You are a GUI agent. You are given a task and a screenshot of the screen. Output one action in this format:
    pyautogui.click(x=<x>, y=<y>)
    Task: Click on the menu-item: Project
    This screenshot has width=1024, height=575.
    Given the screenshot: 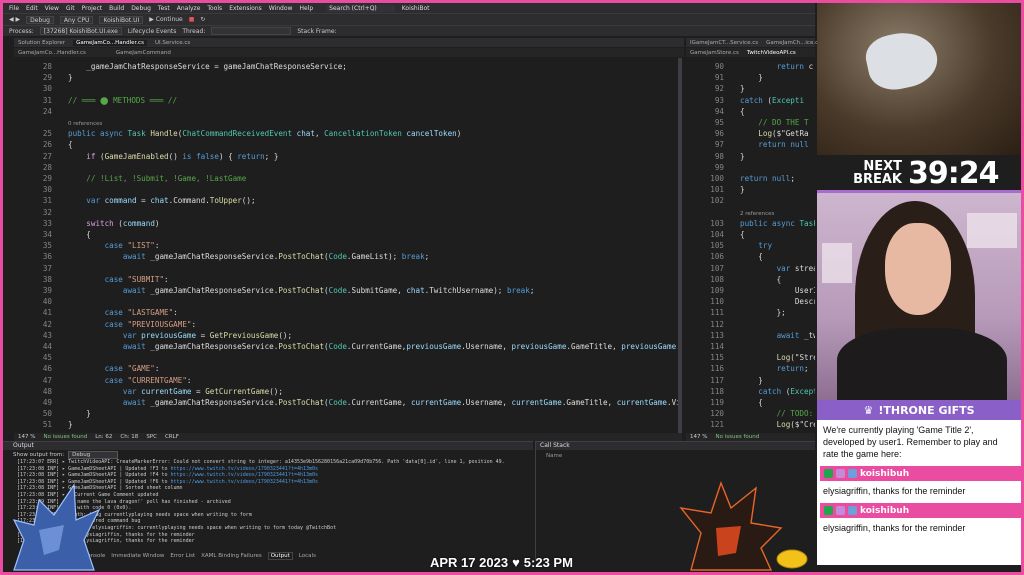 What is the action you would take?
    pyautogui.click(x=92, y=8)
    